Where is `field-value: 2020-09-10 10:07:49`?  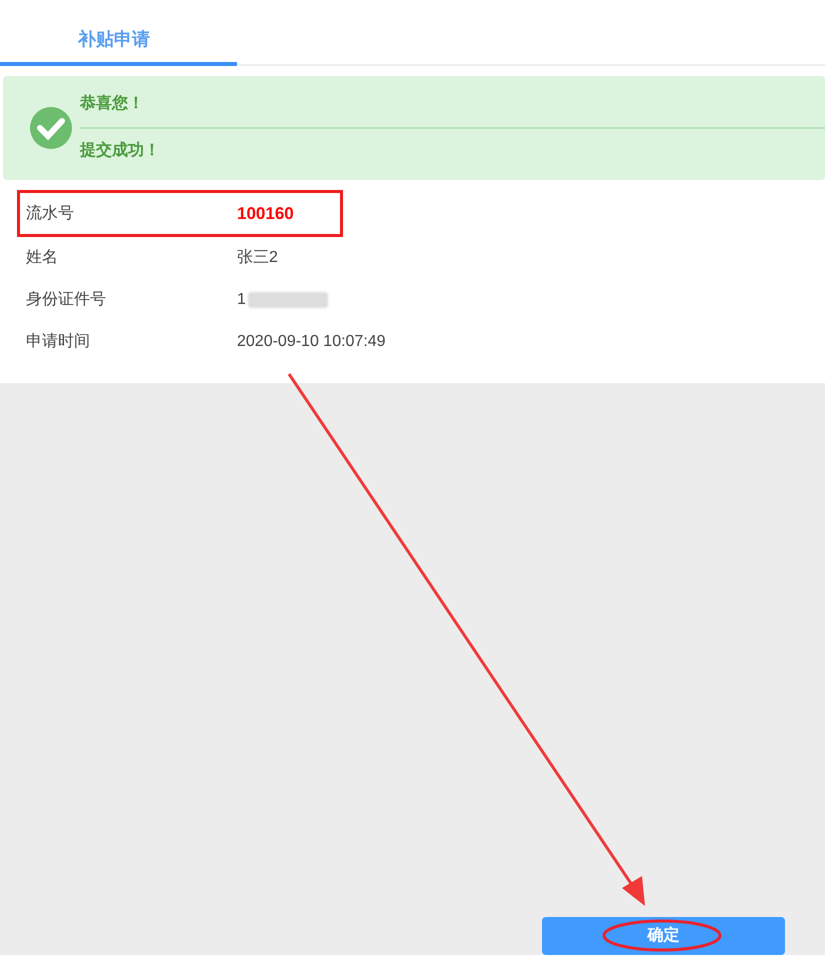 field-value: 2020-09-10 10:07:49 is located at coordinates (311, 341).